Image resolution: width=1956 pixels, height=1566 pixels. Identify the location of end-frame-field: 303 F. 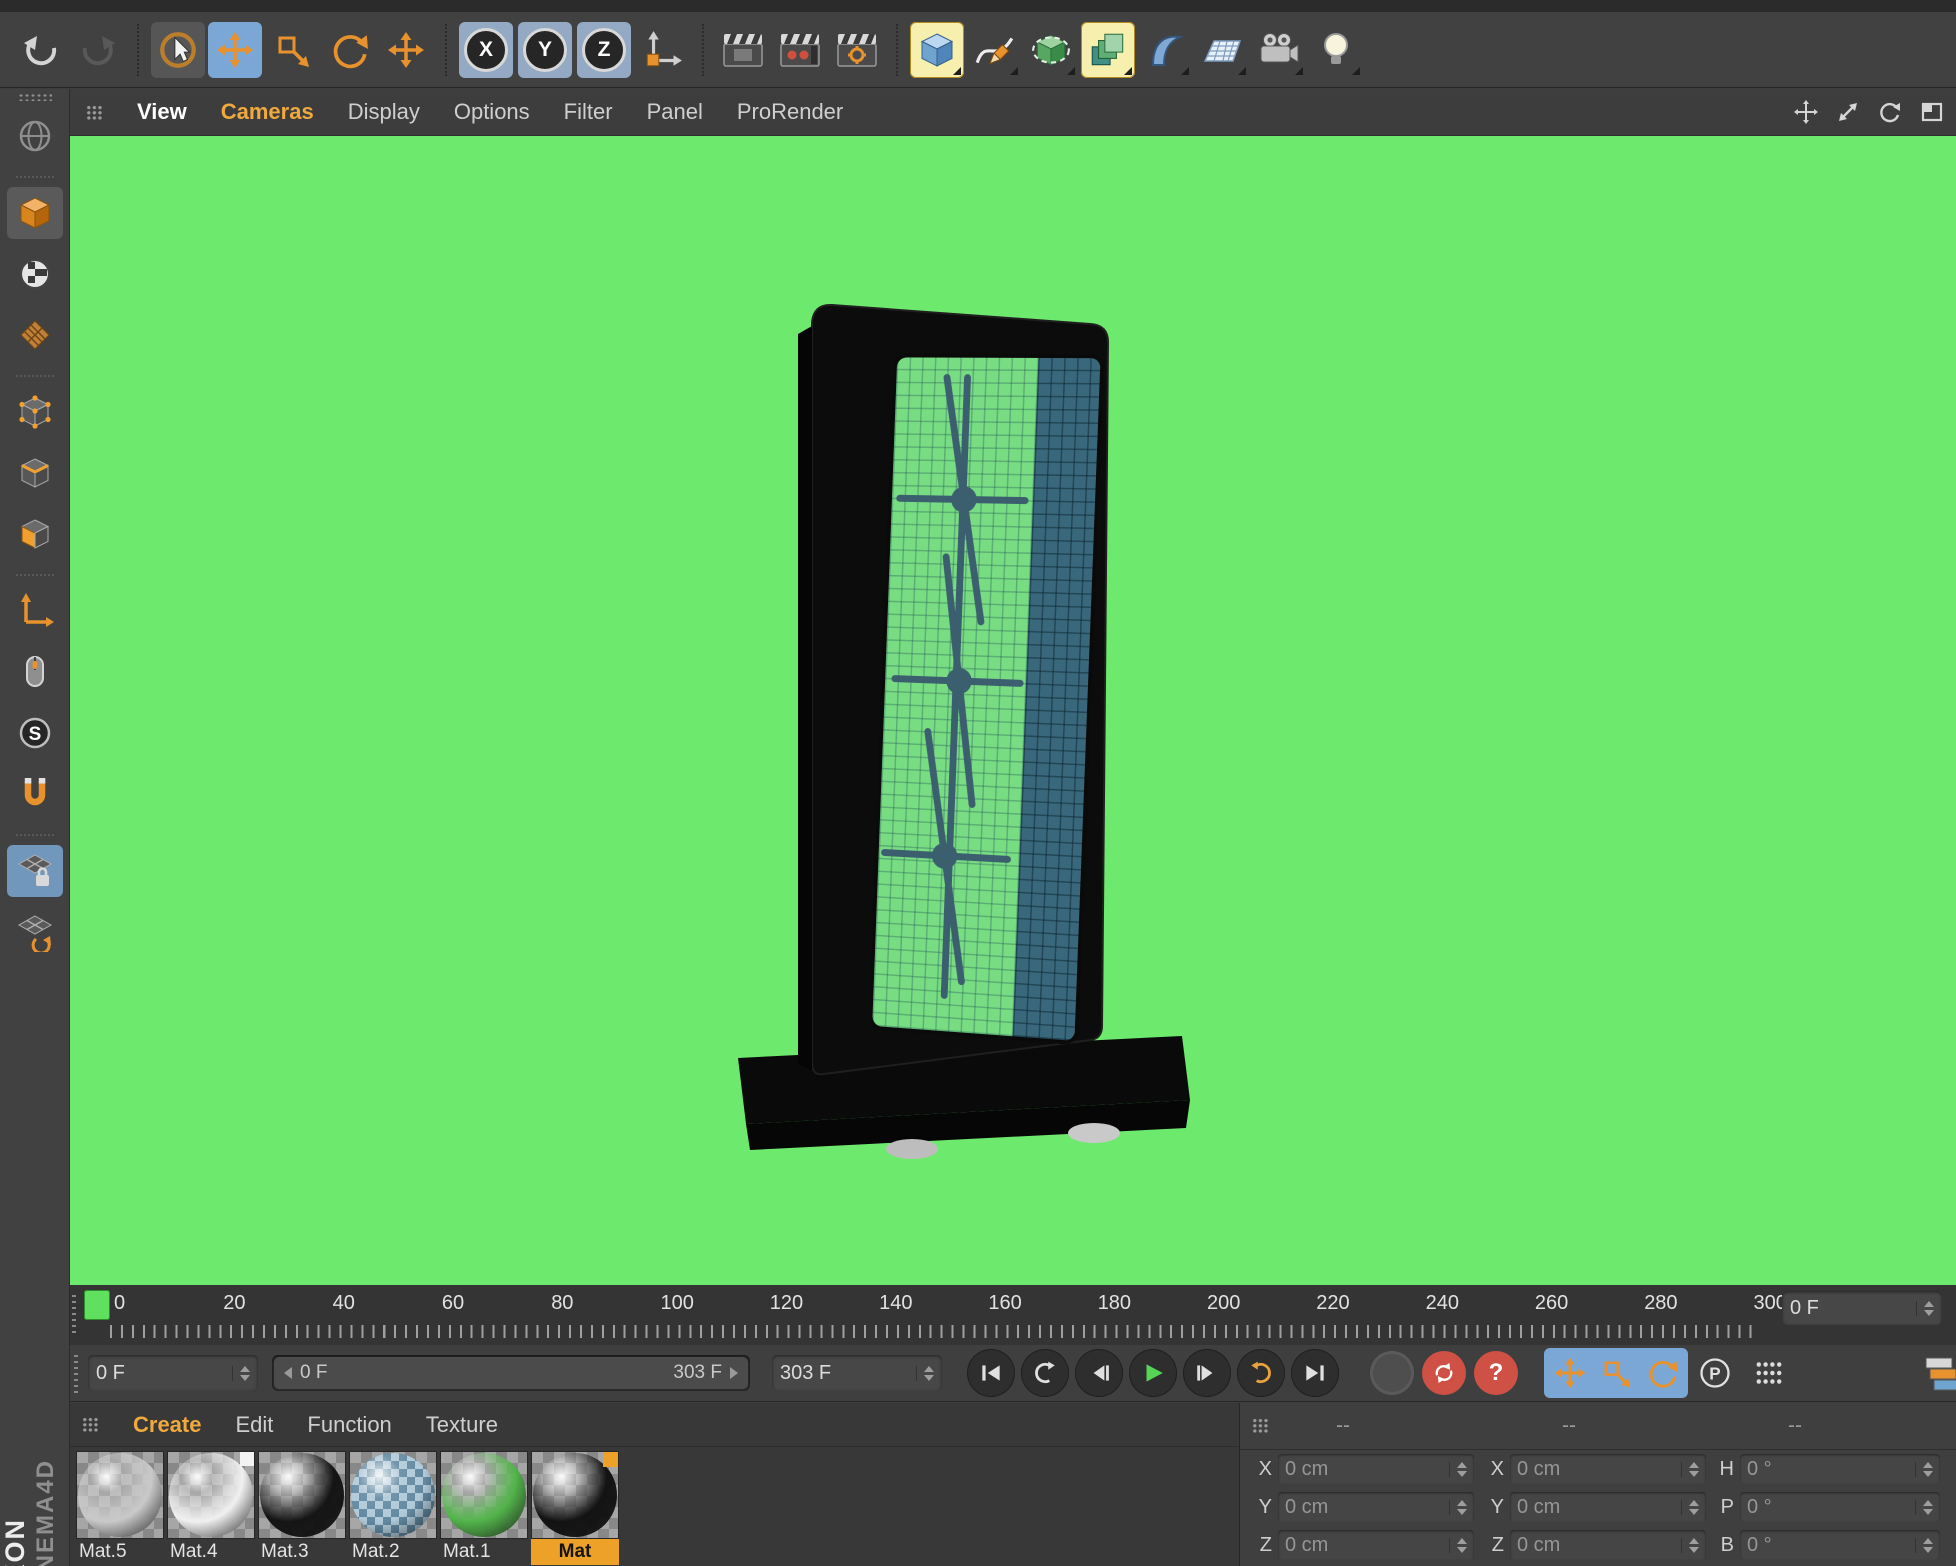
(857, 1373).